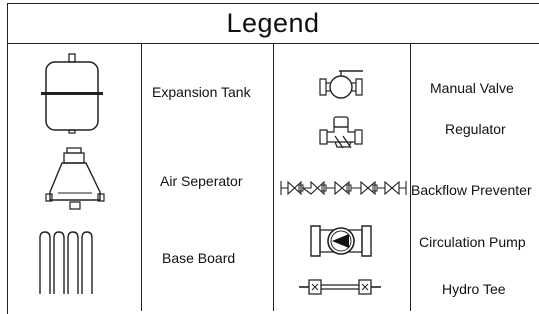  Describe the element at coordinates (273, 23) in the screenshot. I see `legend-title: Legend` at that location.